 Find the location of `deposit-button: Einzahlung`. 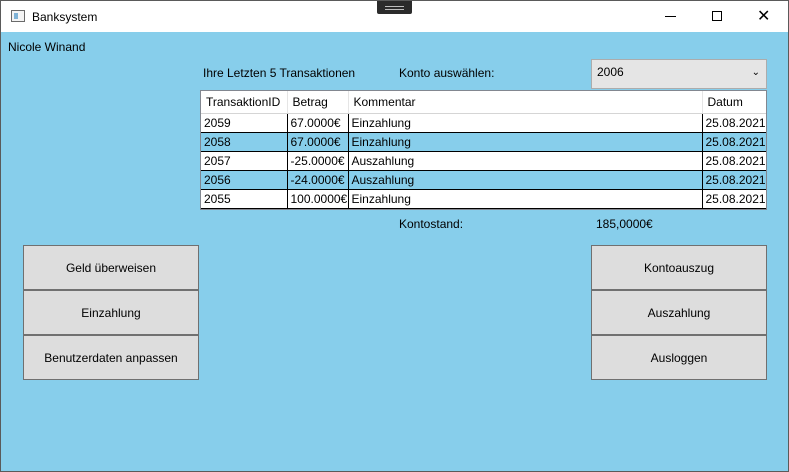

deposit-button: Einzahlung is located at coordinates (111, 312).